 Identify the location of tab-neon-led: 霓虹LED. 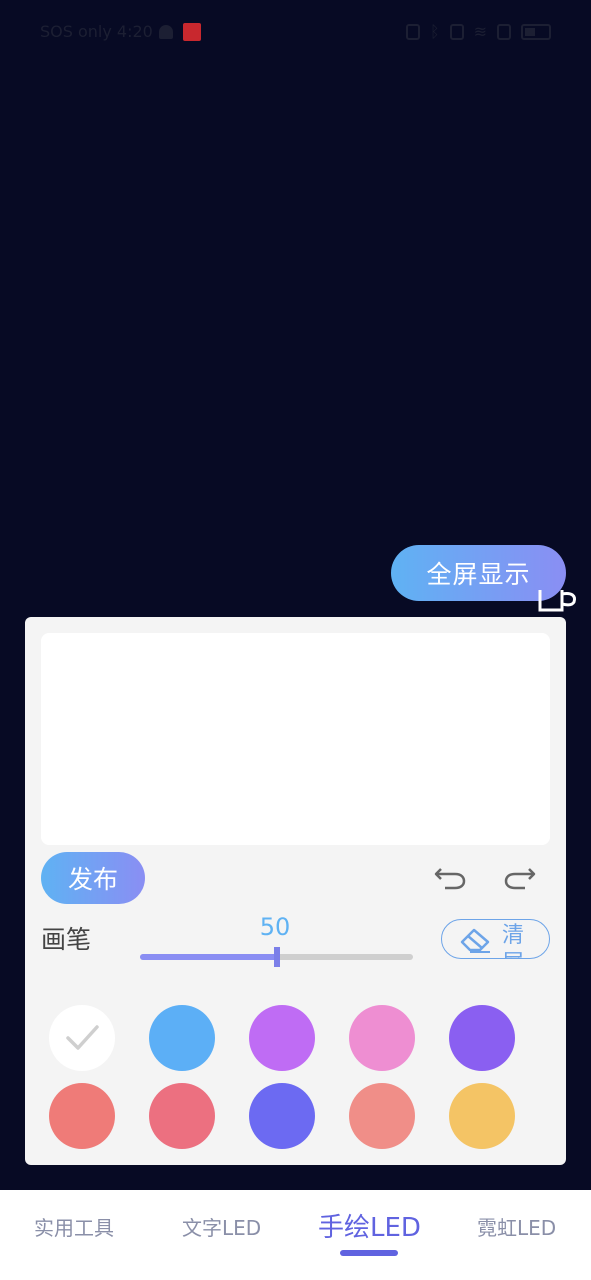
(516, 1226).